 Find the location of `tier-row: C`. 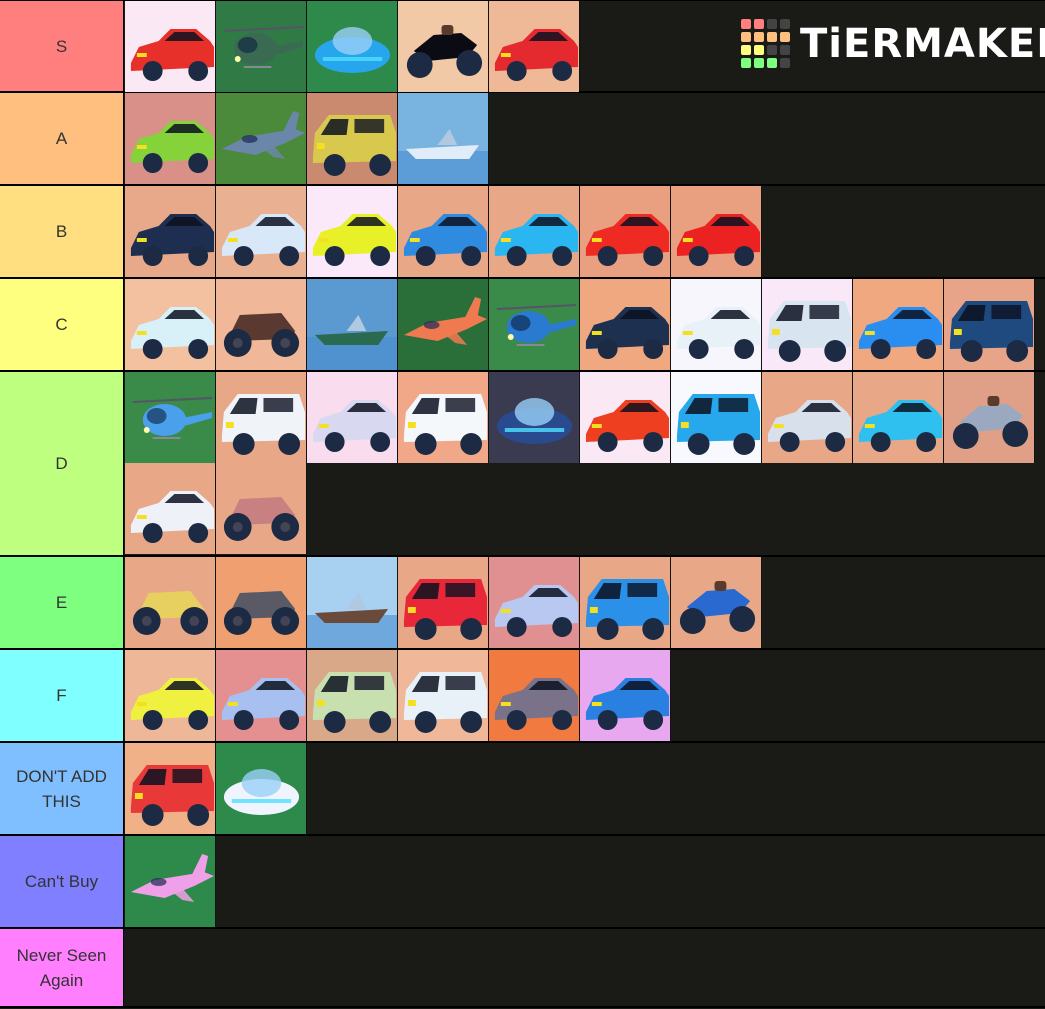

tier-row: C is located at coordinates (522, 325).